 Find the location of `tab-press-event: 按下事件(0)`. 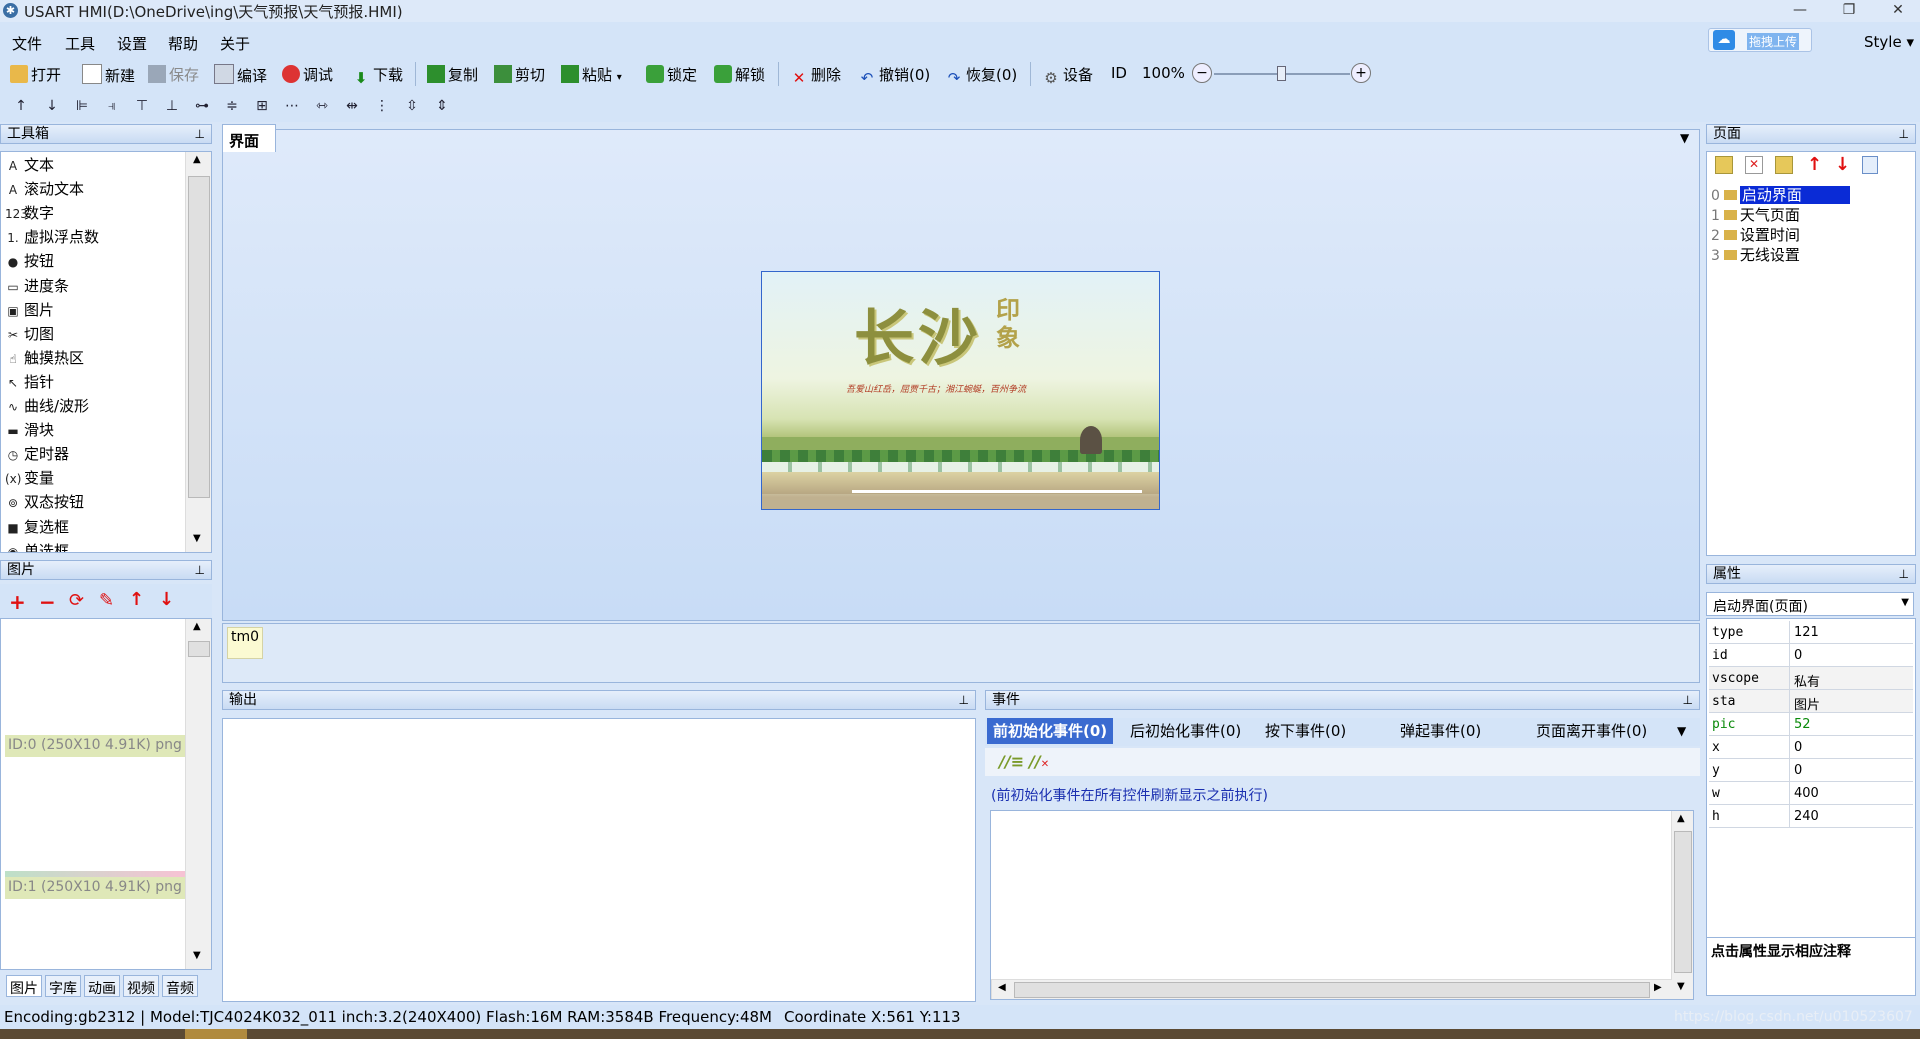

tab-press-event: 按下事件(0) is located at coordinates (1305, 731).